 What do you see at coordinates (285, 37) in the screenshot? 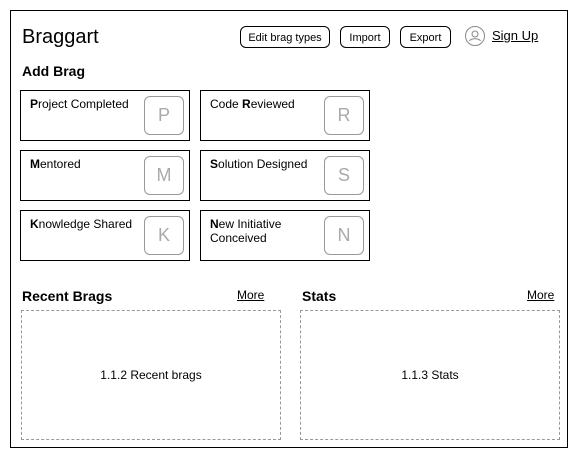
I see `edit-brag-types-button: Edit brag types` at bounding box center [285, 37].